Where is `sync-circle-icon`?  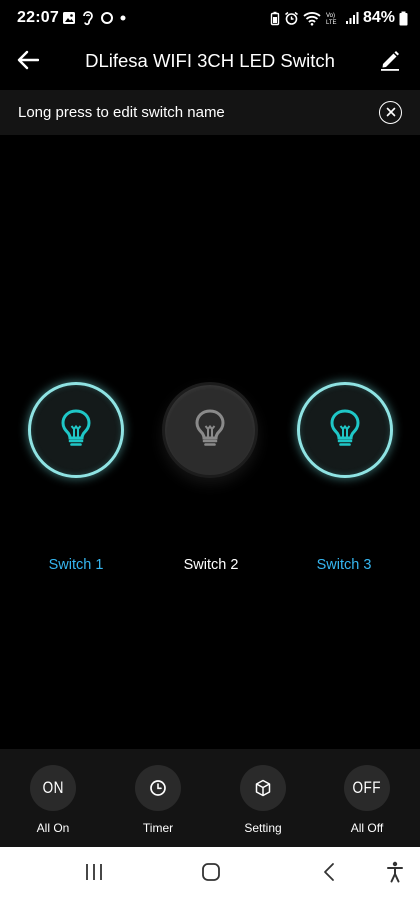 sync-circle-icon is located at coordinates (107, 18).